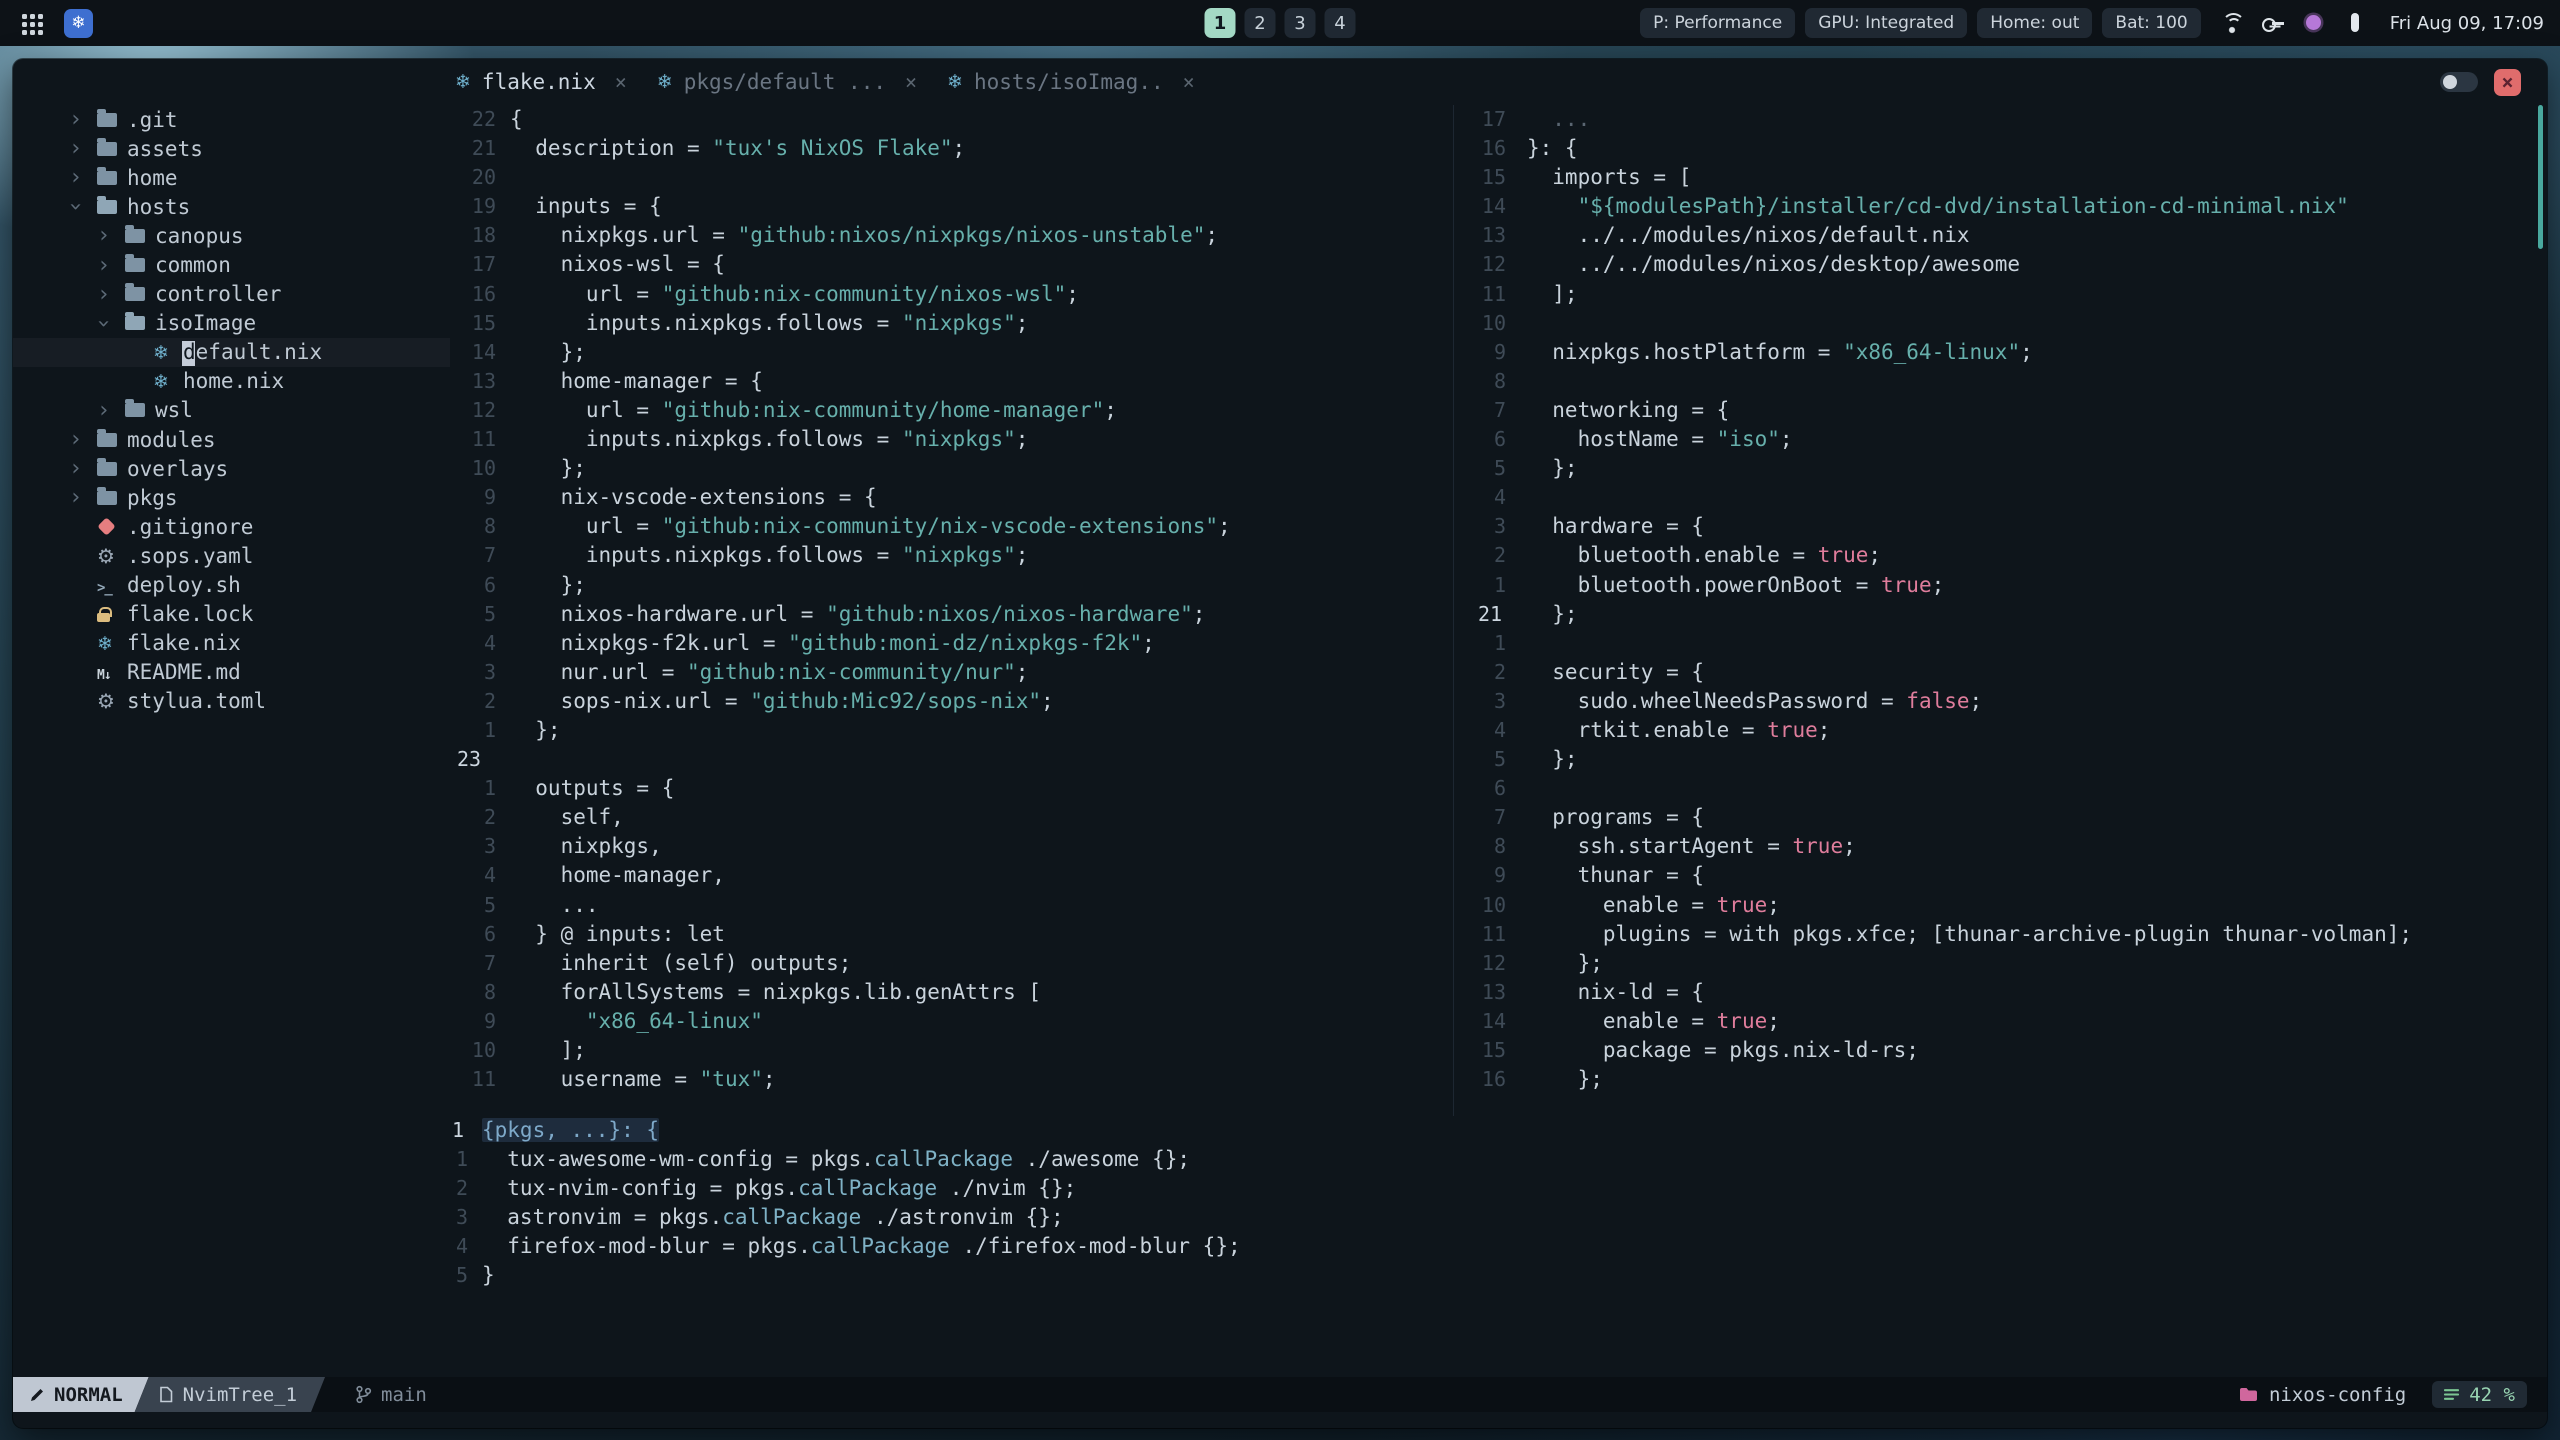  Describe the element at coordinates (231, 206) in the screenshot. I see `tree-item: hosts` at that location.